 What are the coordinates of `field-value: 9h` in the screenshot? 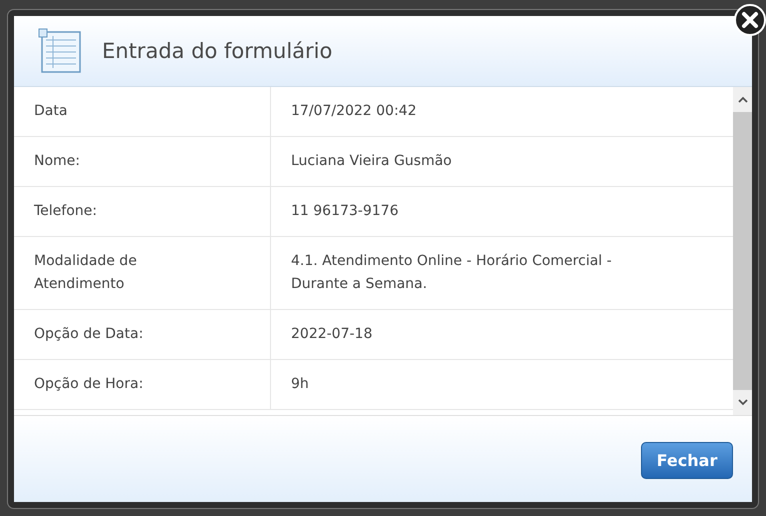 It's located at (300, 384).